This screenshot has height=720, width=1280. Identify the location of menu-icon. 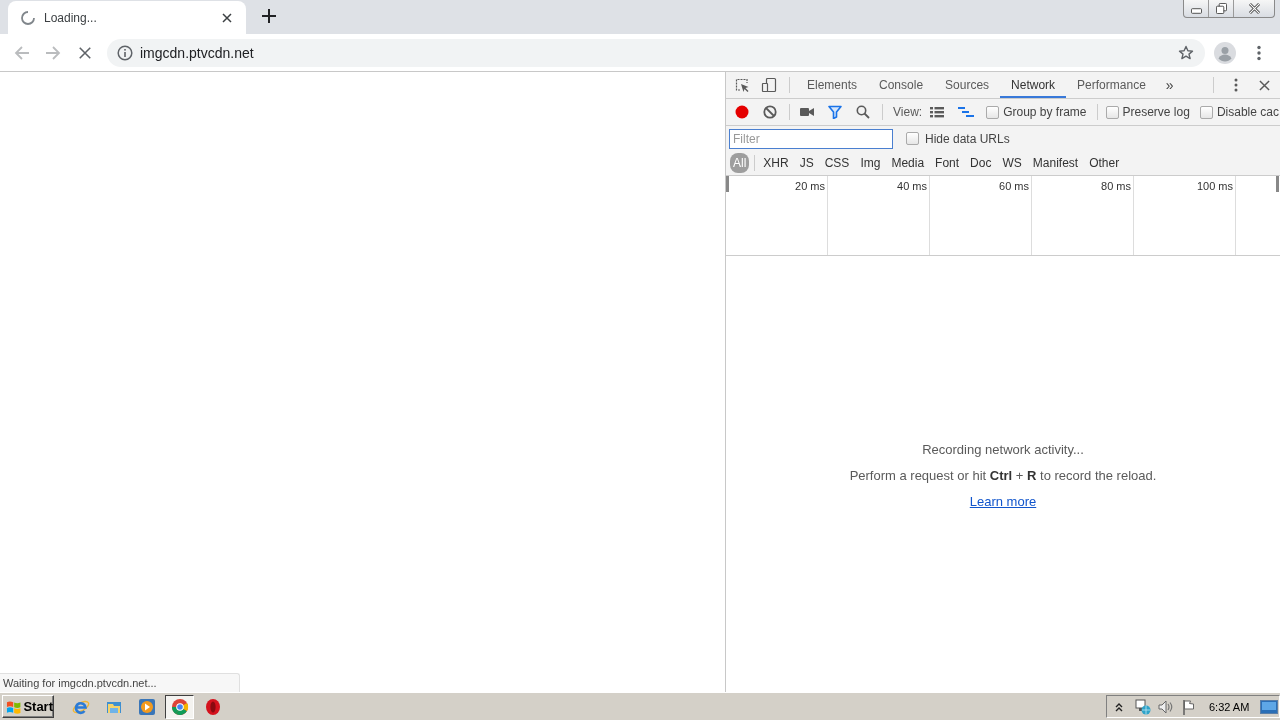
(1259, 52).